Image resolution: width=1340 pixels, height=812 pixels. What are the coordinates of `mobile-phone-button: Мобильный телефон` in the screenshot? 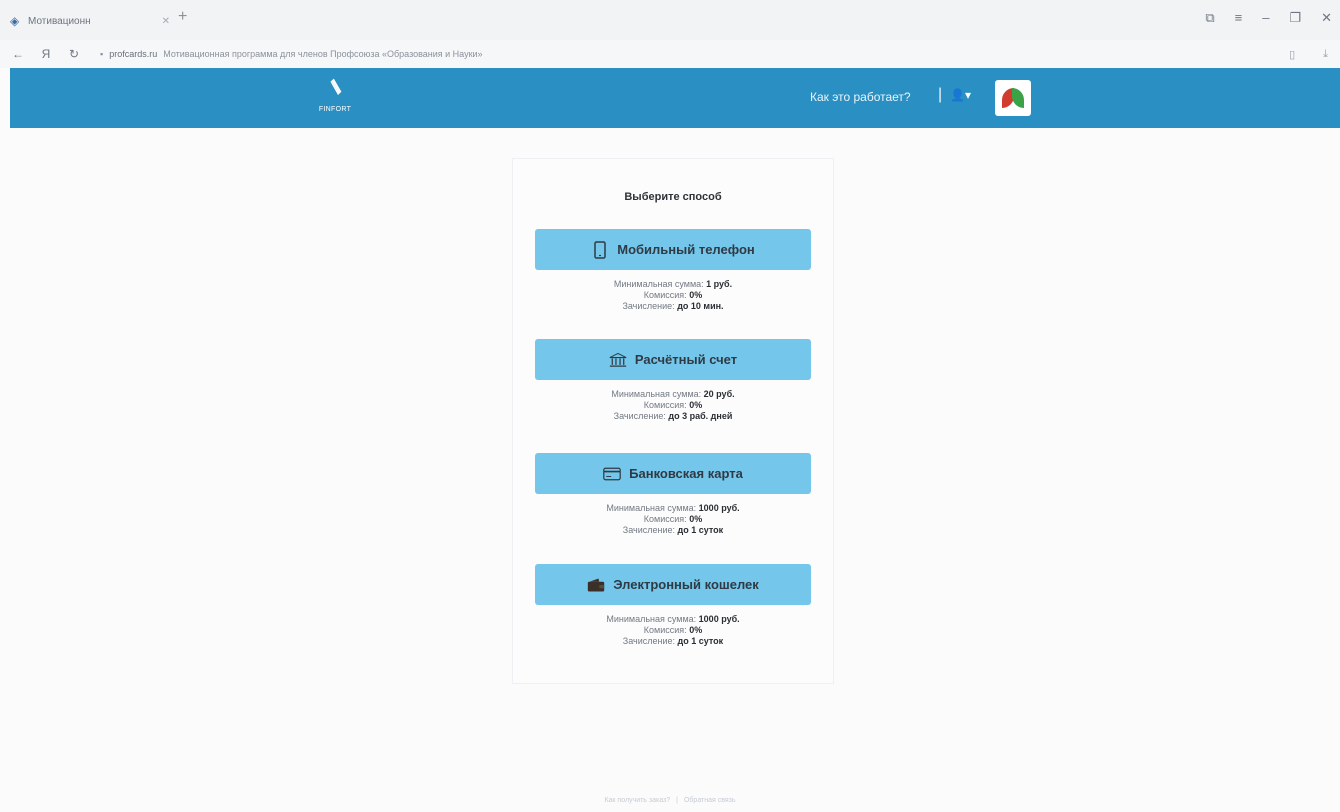 It's located at (673, 249).